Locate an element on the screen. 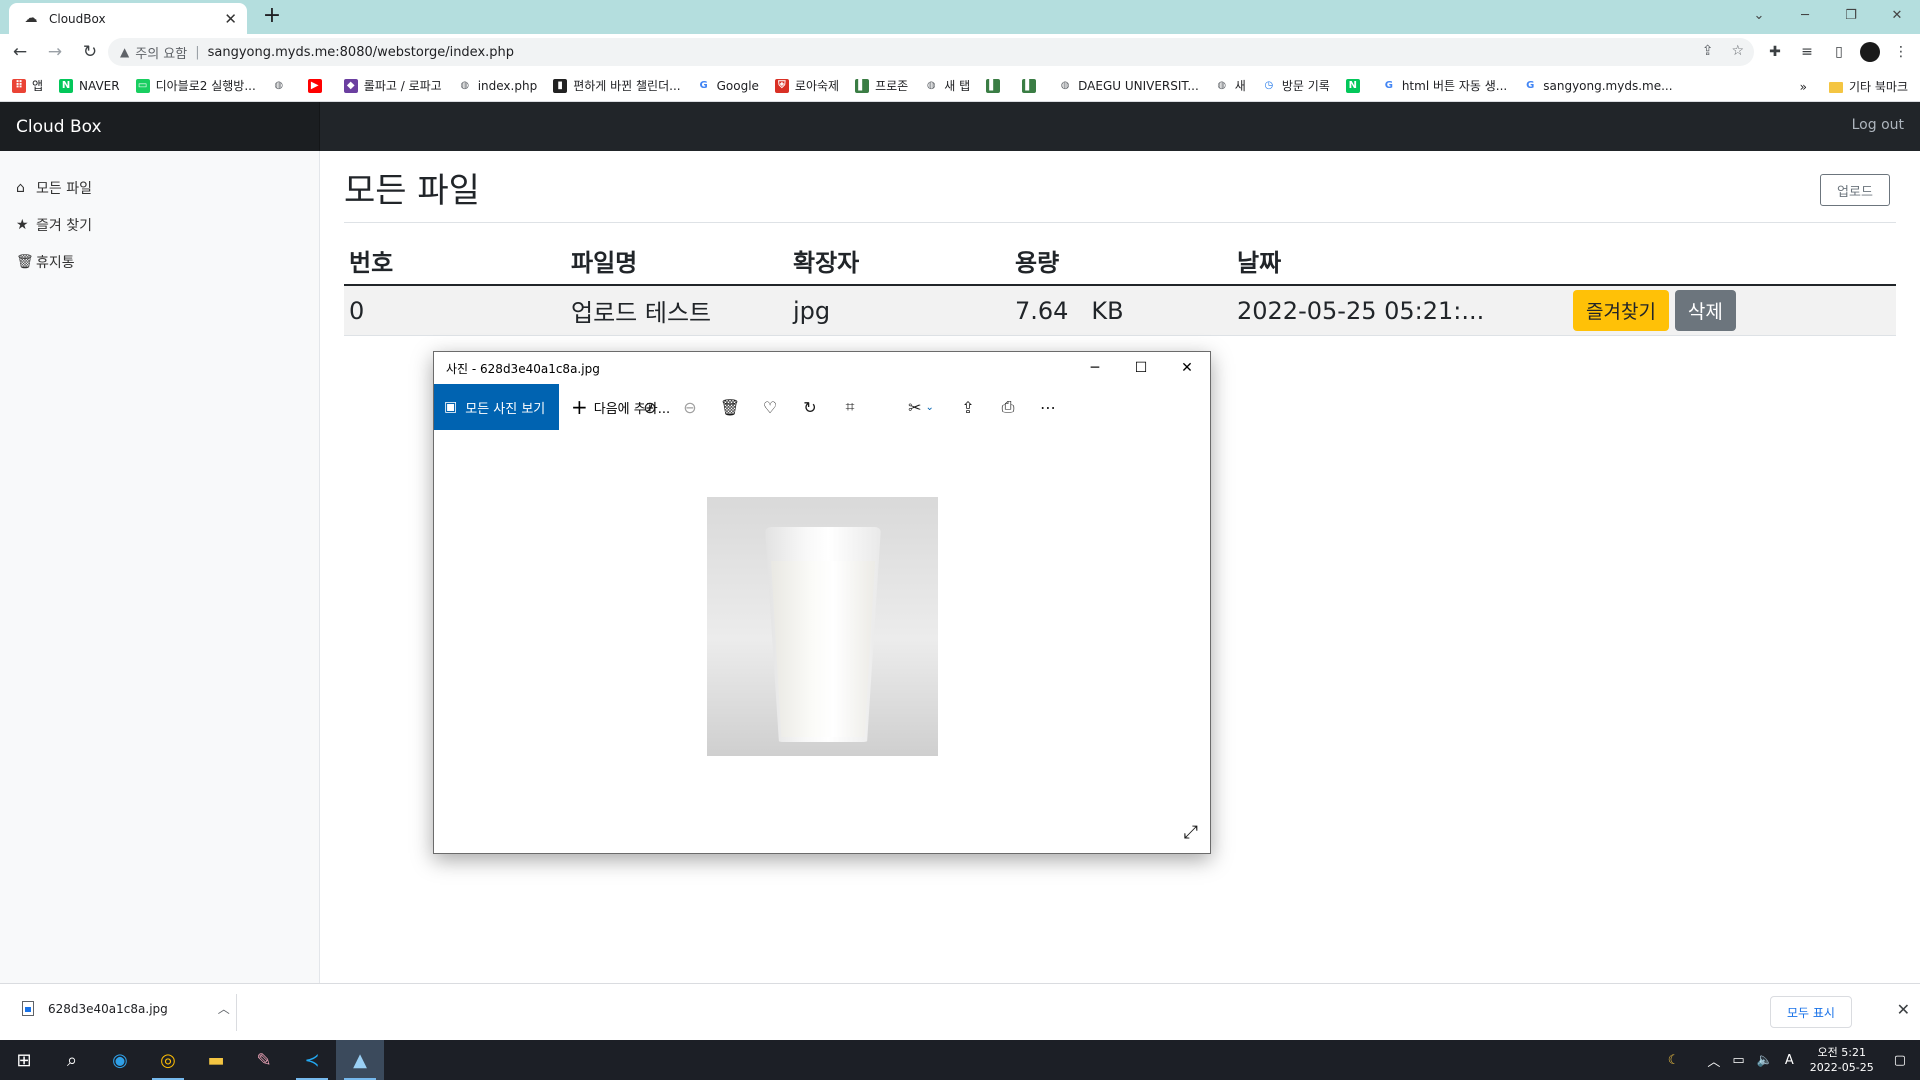  bookmark-item: ◷ 방문 기록 is located at coordinates (1295, 85).